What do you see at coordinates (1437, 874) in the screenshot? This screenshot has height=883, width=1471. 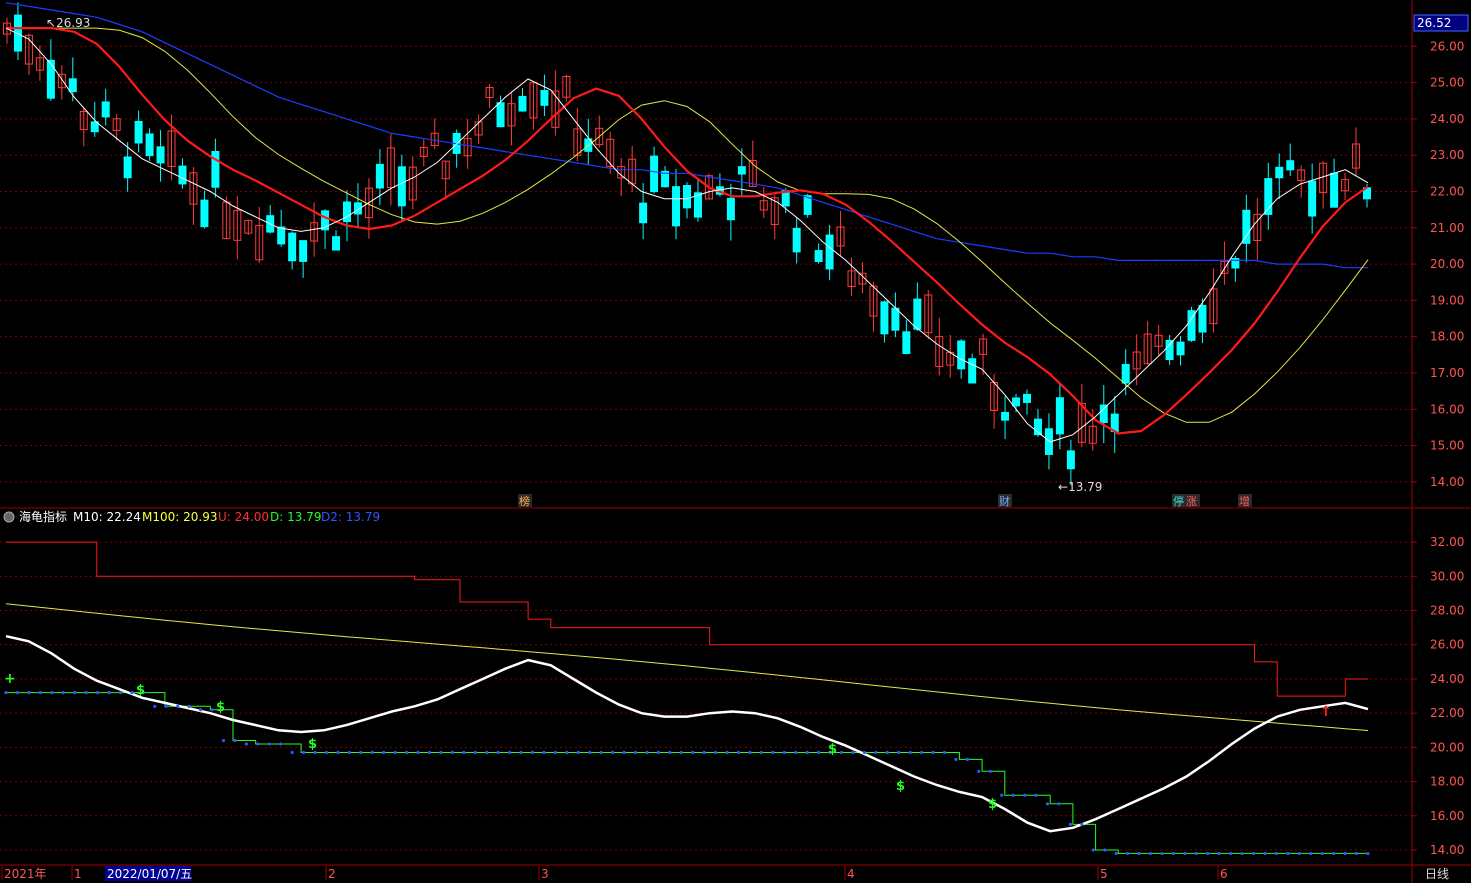 I see `period-label: 日线` at bounding box center [1437, 874].